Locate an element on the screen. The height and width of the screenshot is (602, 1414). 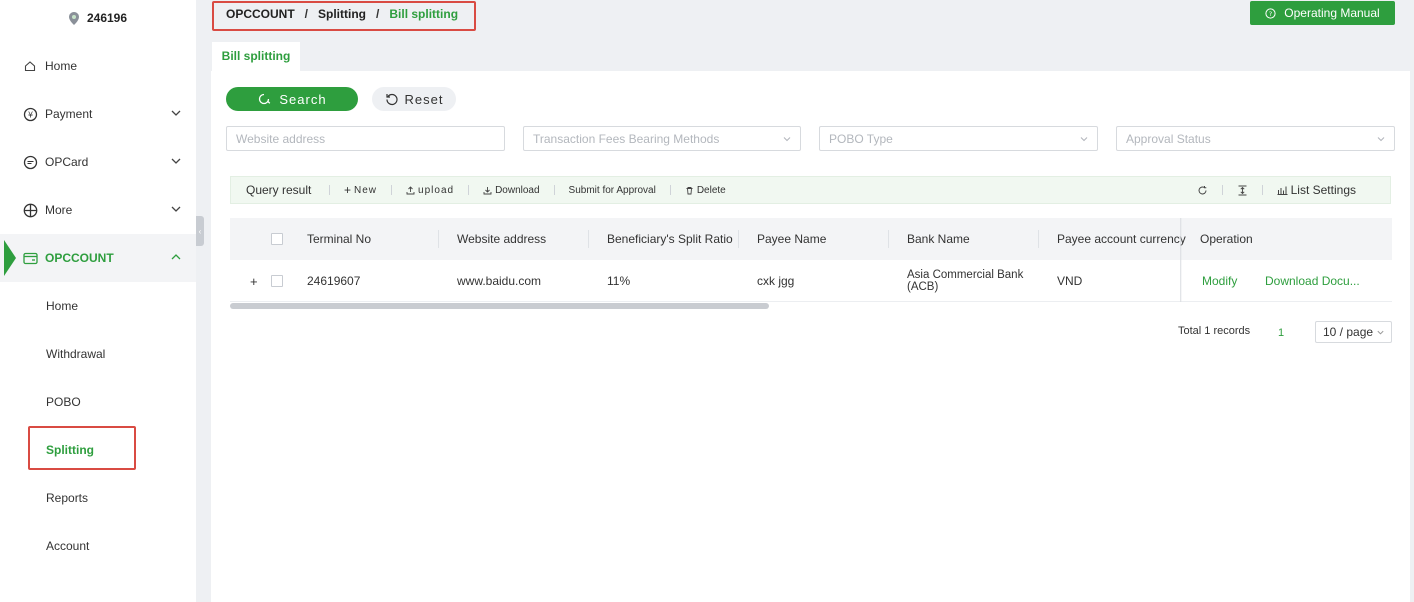
sidebar-item-opcard: OPCard is located at coordinates (98, 162).